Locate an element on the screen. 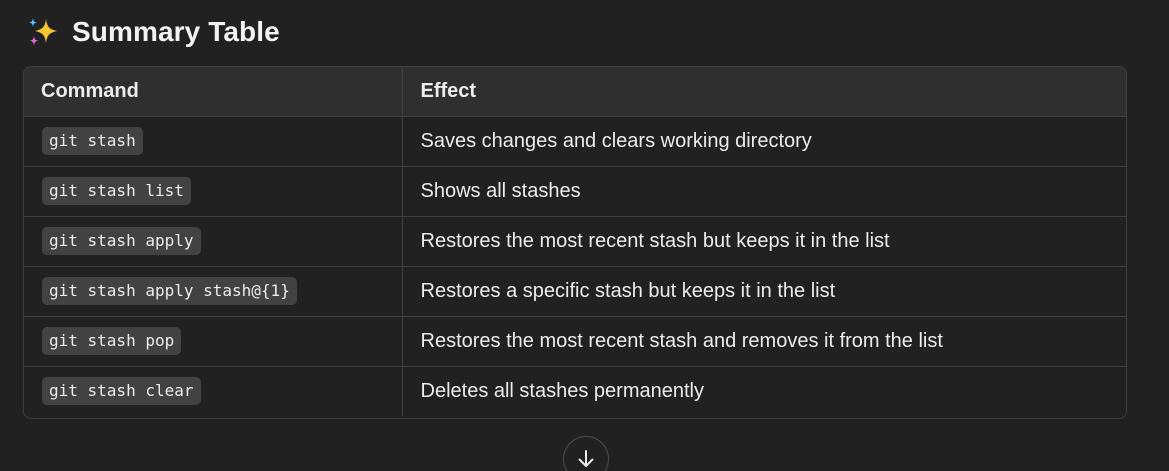  table-header-row: Command Effect is located at coordinates (575, 92).